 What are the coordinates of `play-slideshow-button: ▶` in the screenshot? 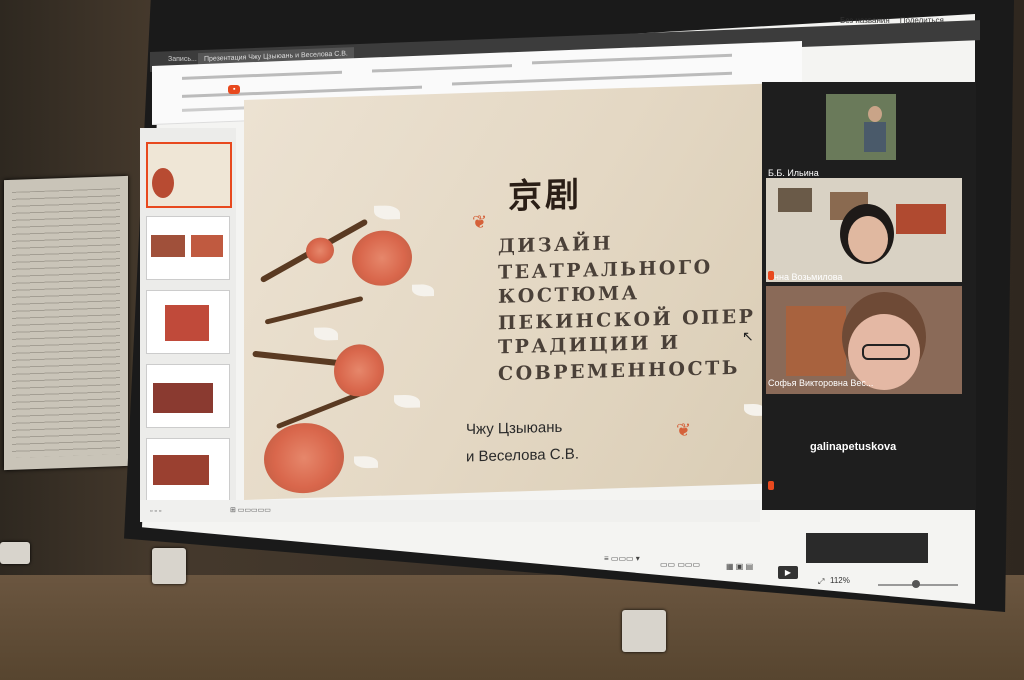 It's located at (788, 572).